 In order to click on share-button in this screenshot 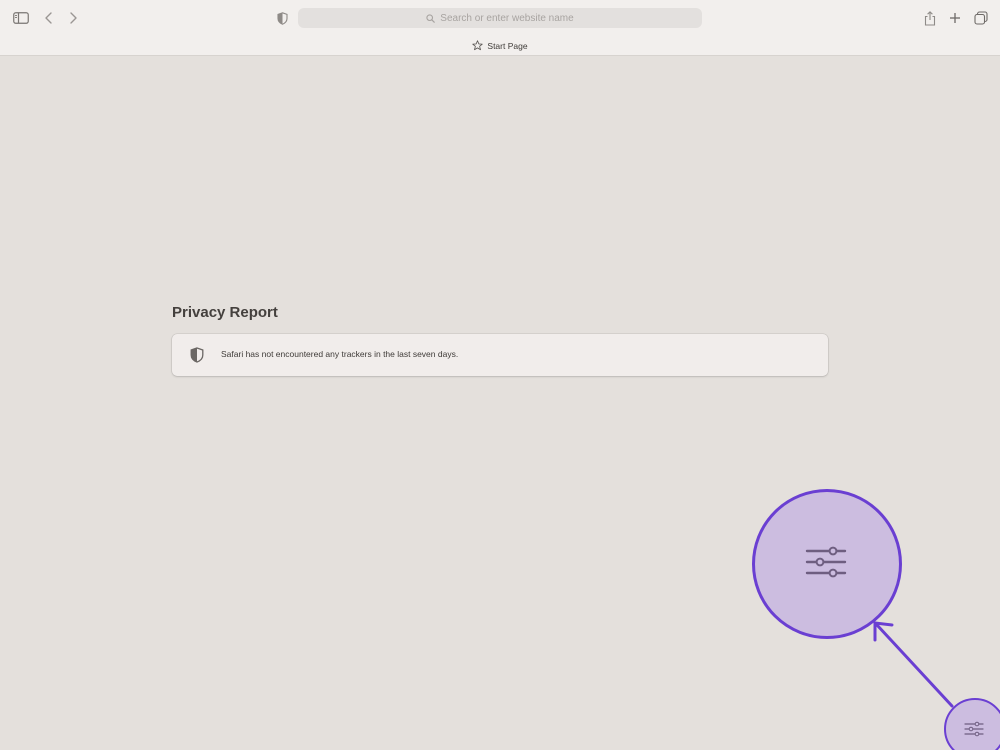, I will do `click(930, 18)`.